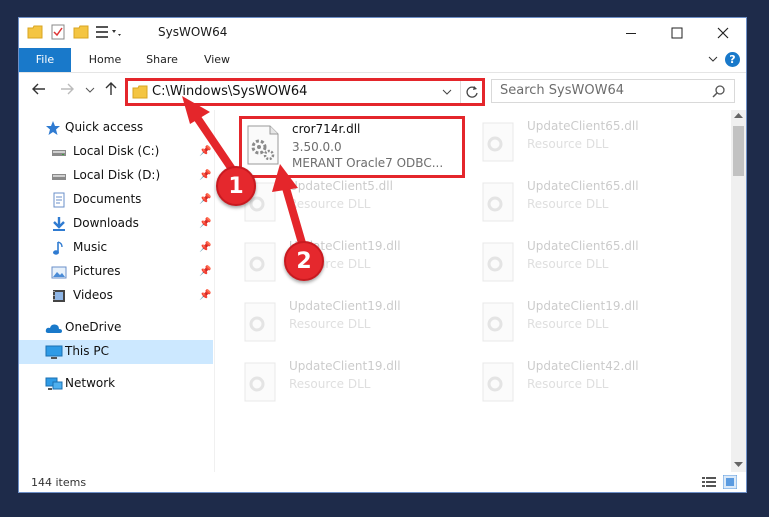  What do you see at coordinates (116, 128) in the screenshot?
I see `sidebar-item-quick-access: Quick access` at bounding box center [116, 128].